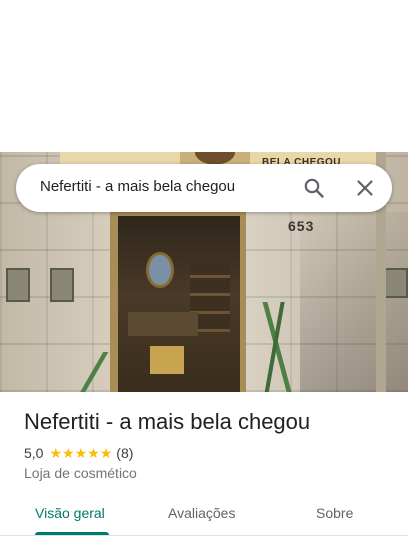 Image resolution: width=408 pixels, height=544 pixels. I want to click on star-rating: ★ ★ ★ ★ ★, so click(80, 453).